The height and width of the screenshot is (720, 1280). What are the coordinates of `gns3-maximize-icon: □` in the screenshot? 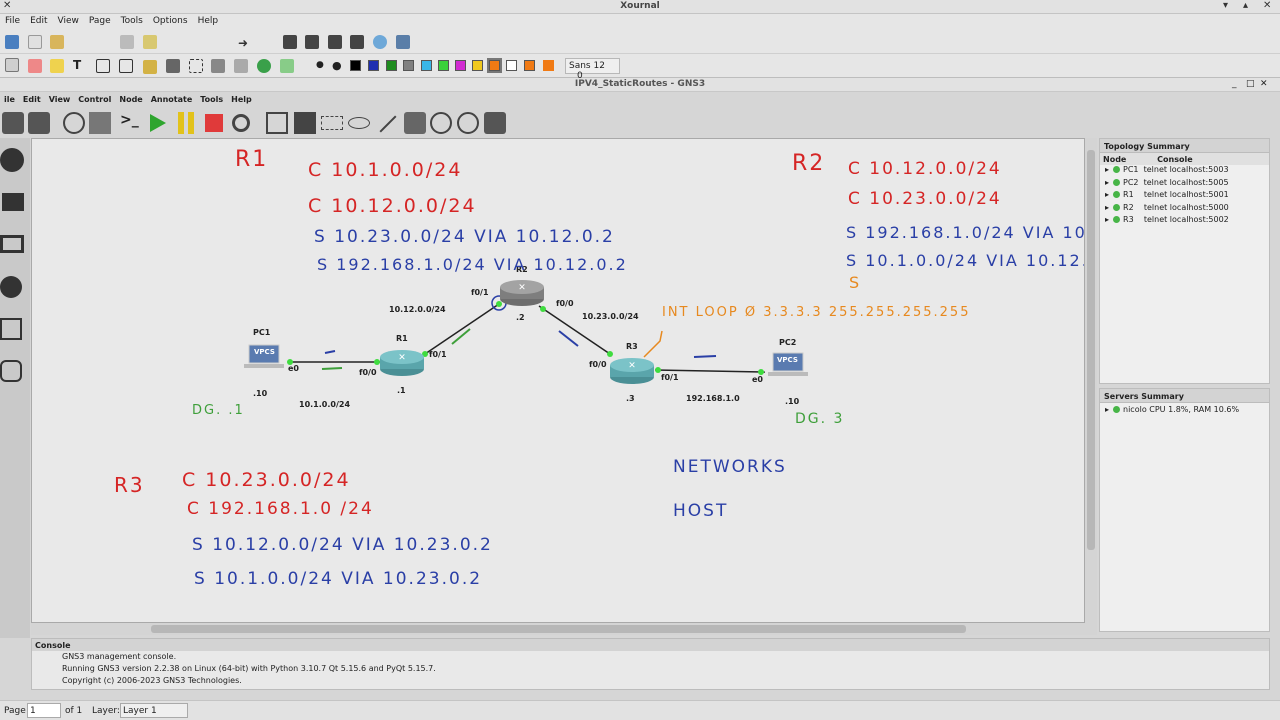 It's located at (1250, 84).